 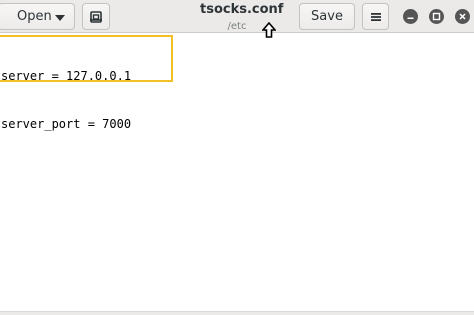 I want to click on new-document-icon, so click(x=96, y=16).